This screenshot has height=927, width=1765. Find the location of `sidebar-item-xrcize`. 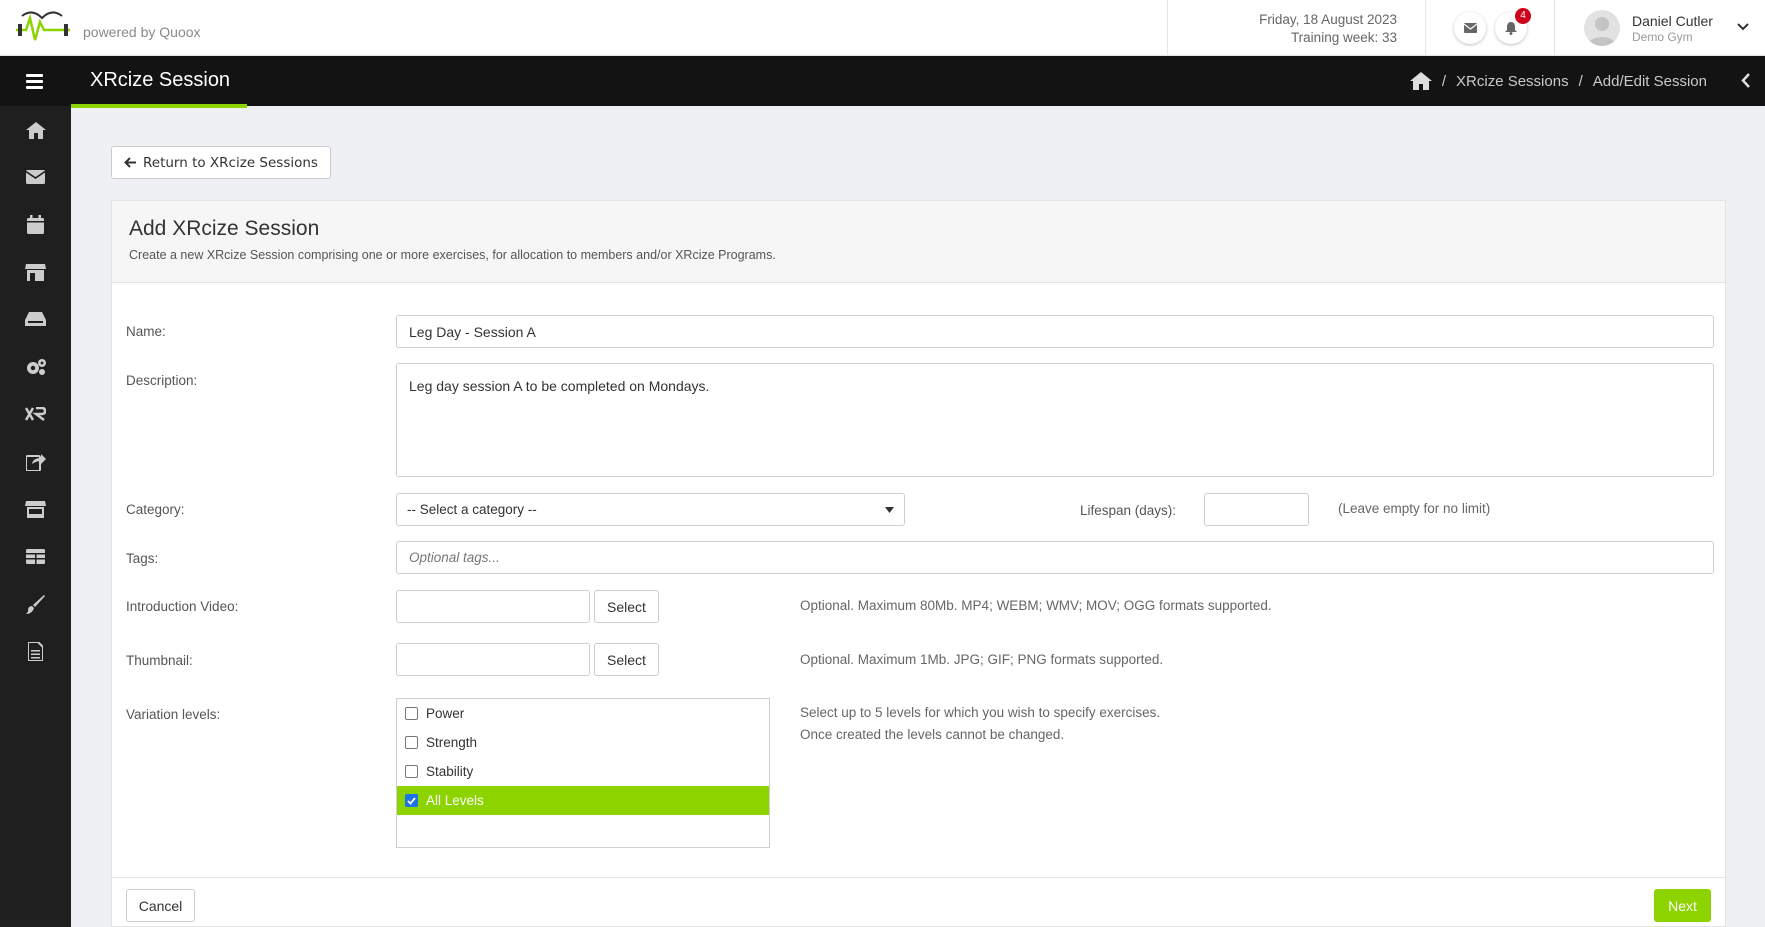

sidebar-item-xrcize is located at coordinates (35, 414).